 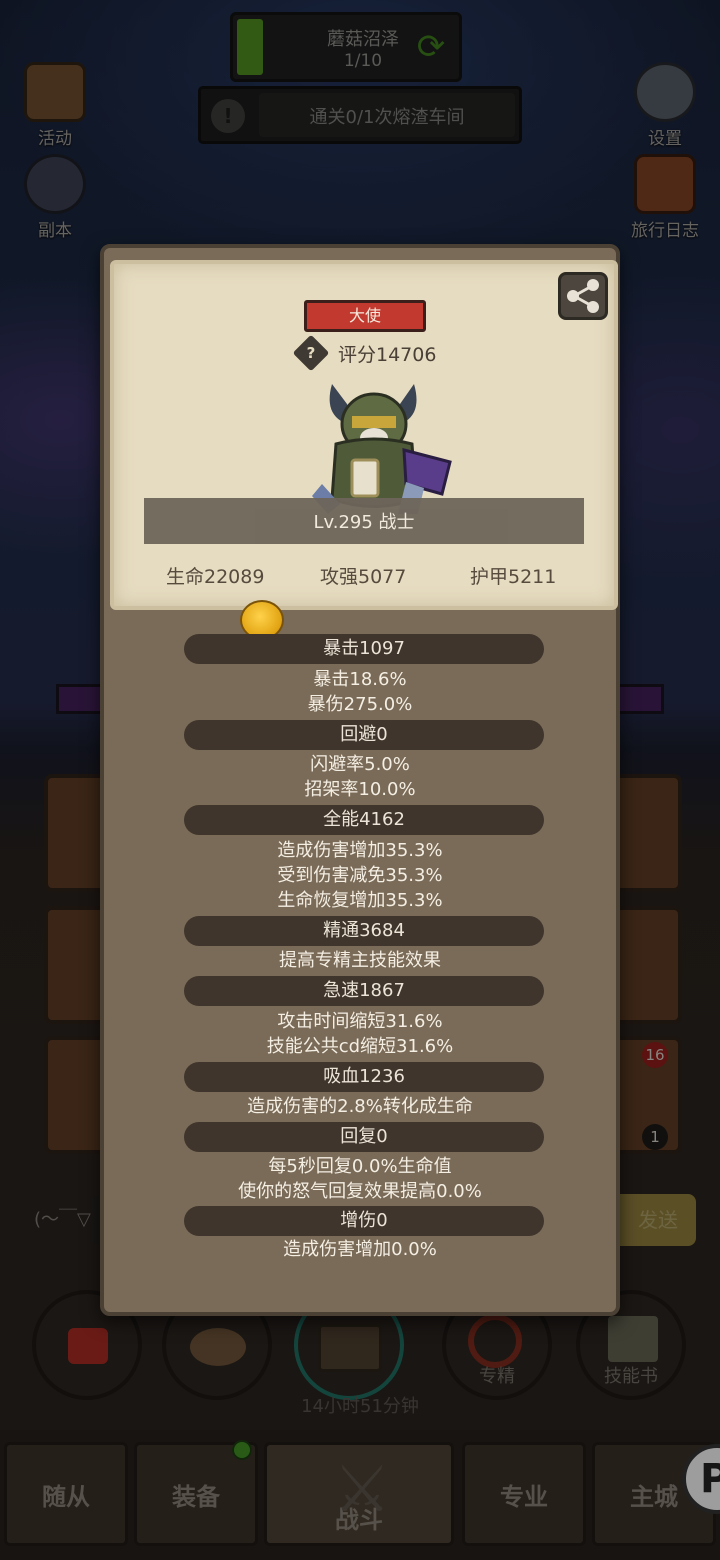 What do you see at coordinates (360, 789) in the screenshot?
I see `stat-line: 招架率10.0%` at bounding box center [360, 789].